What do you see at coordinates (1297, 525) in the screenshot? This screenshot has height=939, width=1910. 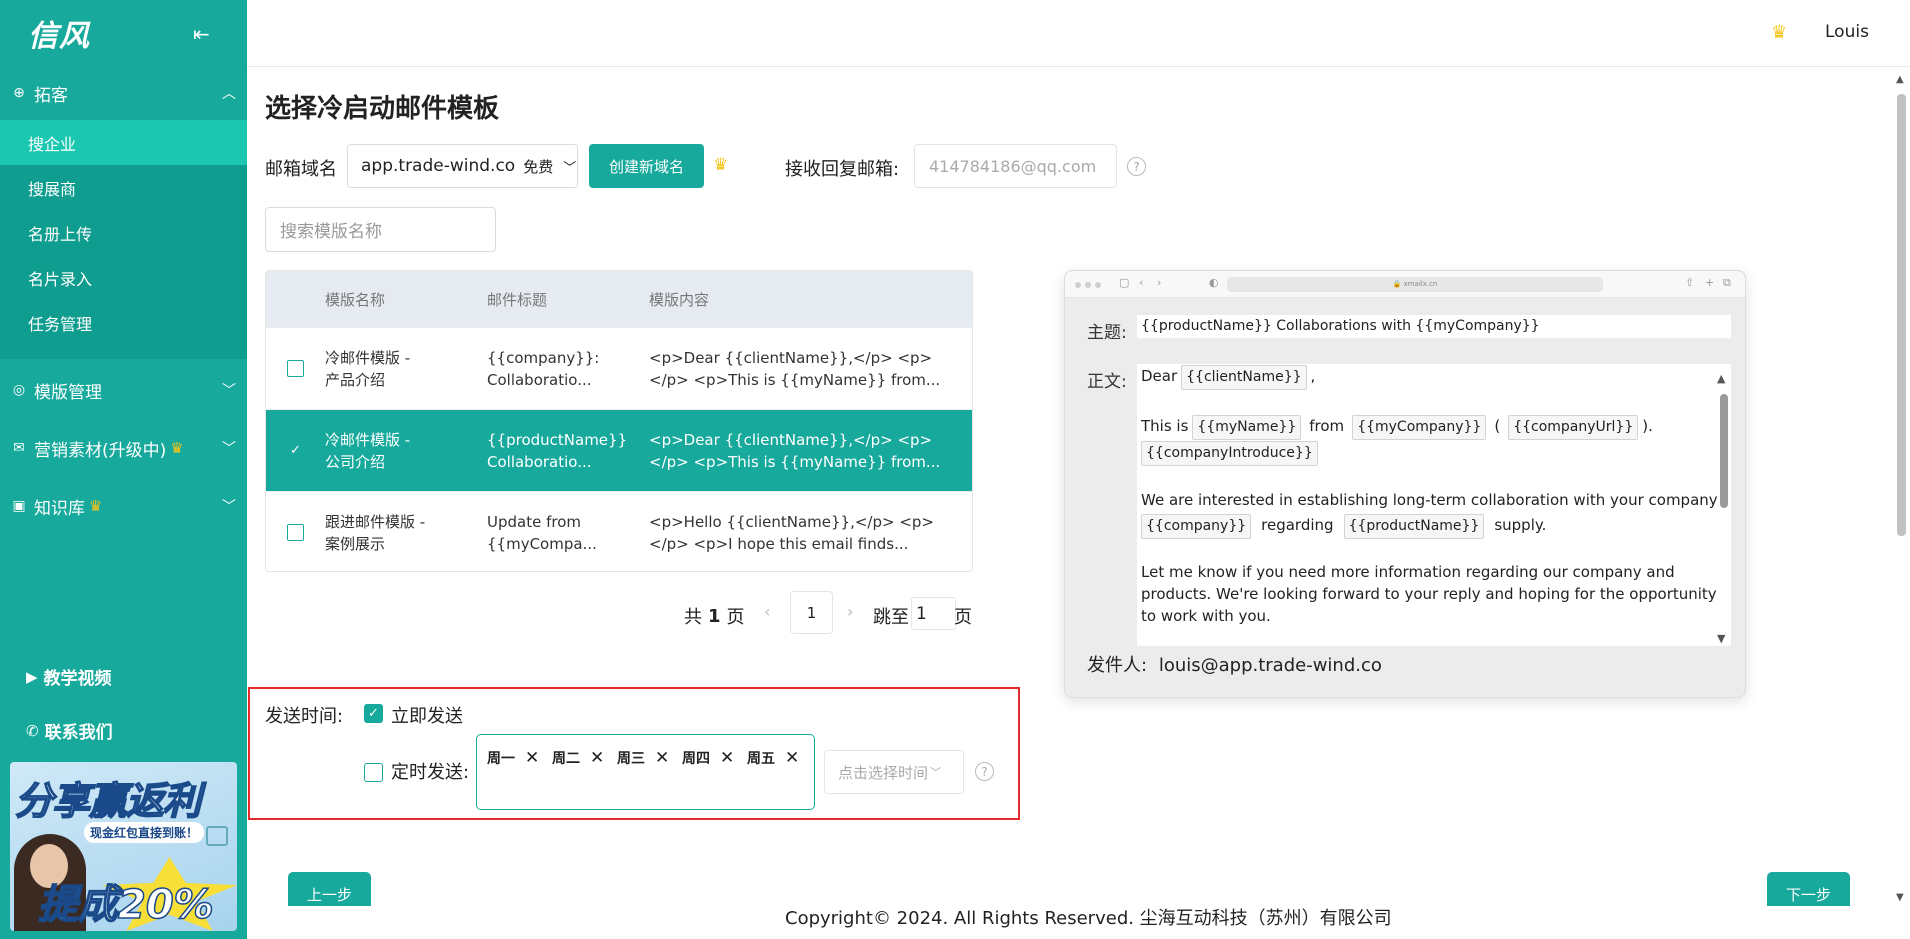 I see `body-text: regarding` at bounding box center [1297, 525].